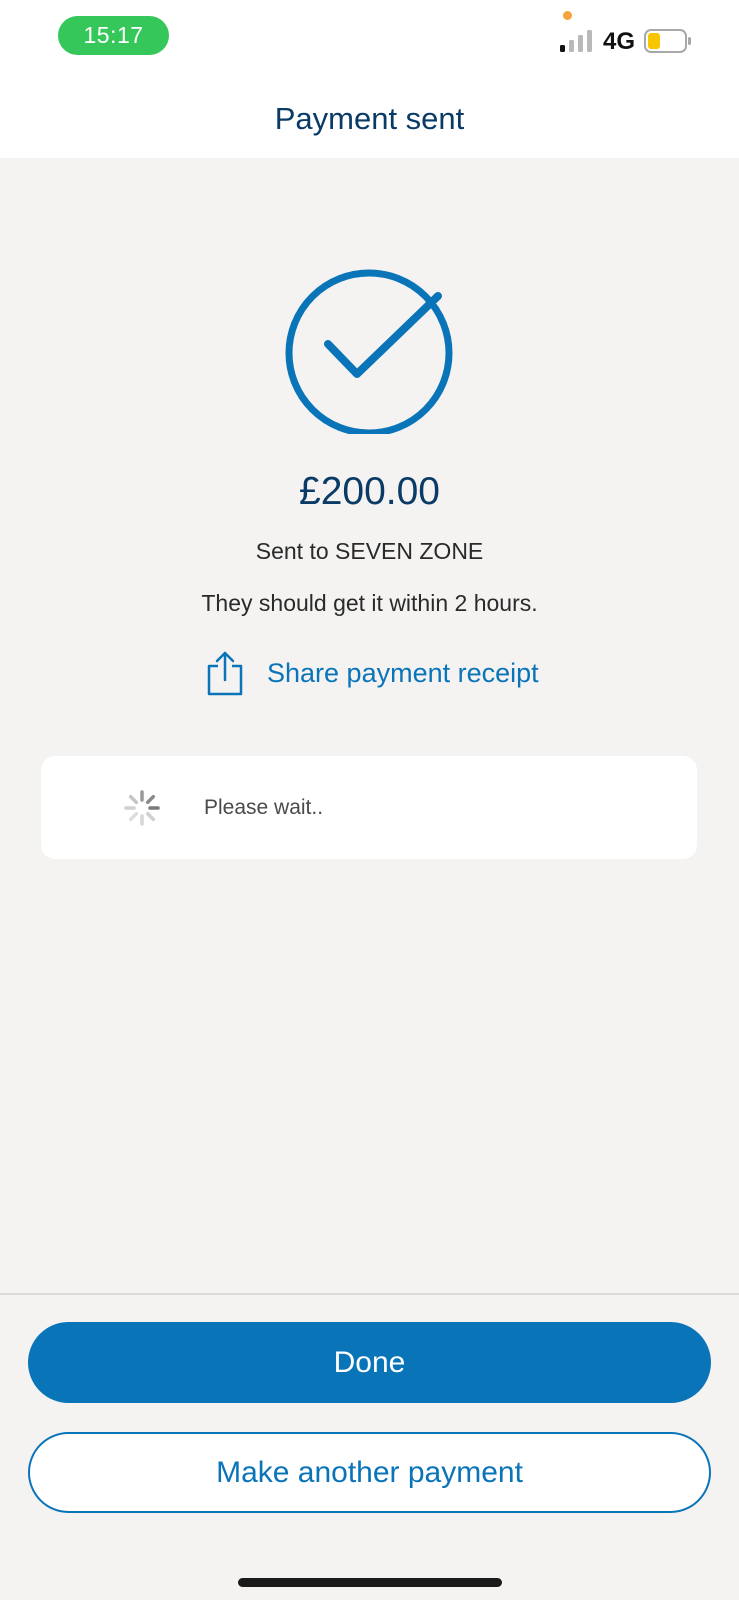 The image size is (739, 1600). What do you see at coordinates (142, 807) in the screenshot?
I see `spinner-icon` at bounding box center [142, 807].